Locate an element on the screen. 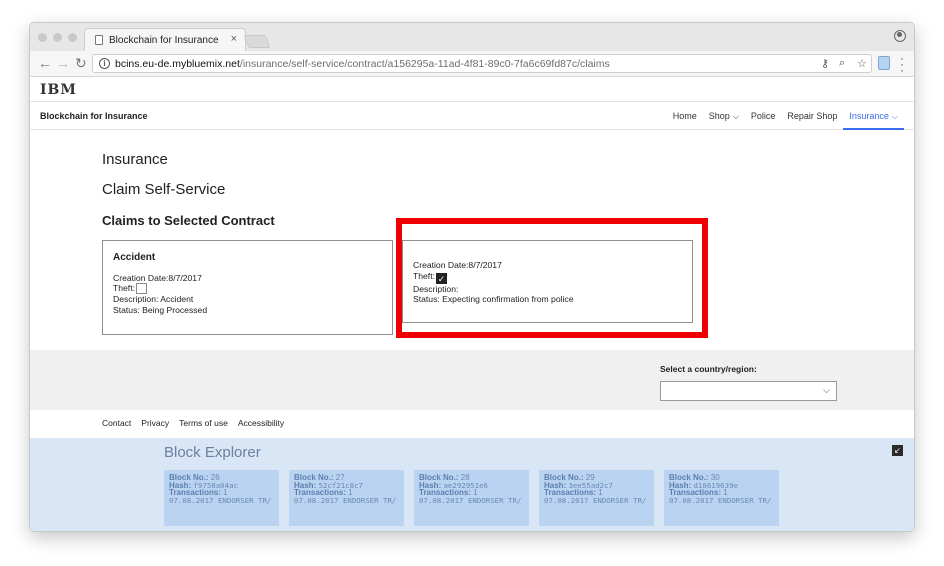 The image size is (944, 566). zoom-icon: ⌕ is located at coordinates (842, 63).